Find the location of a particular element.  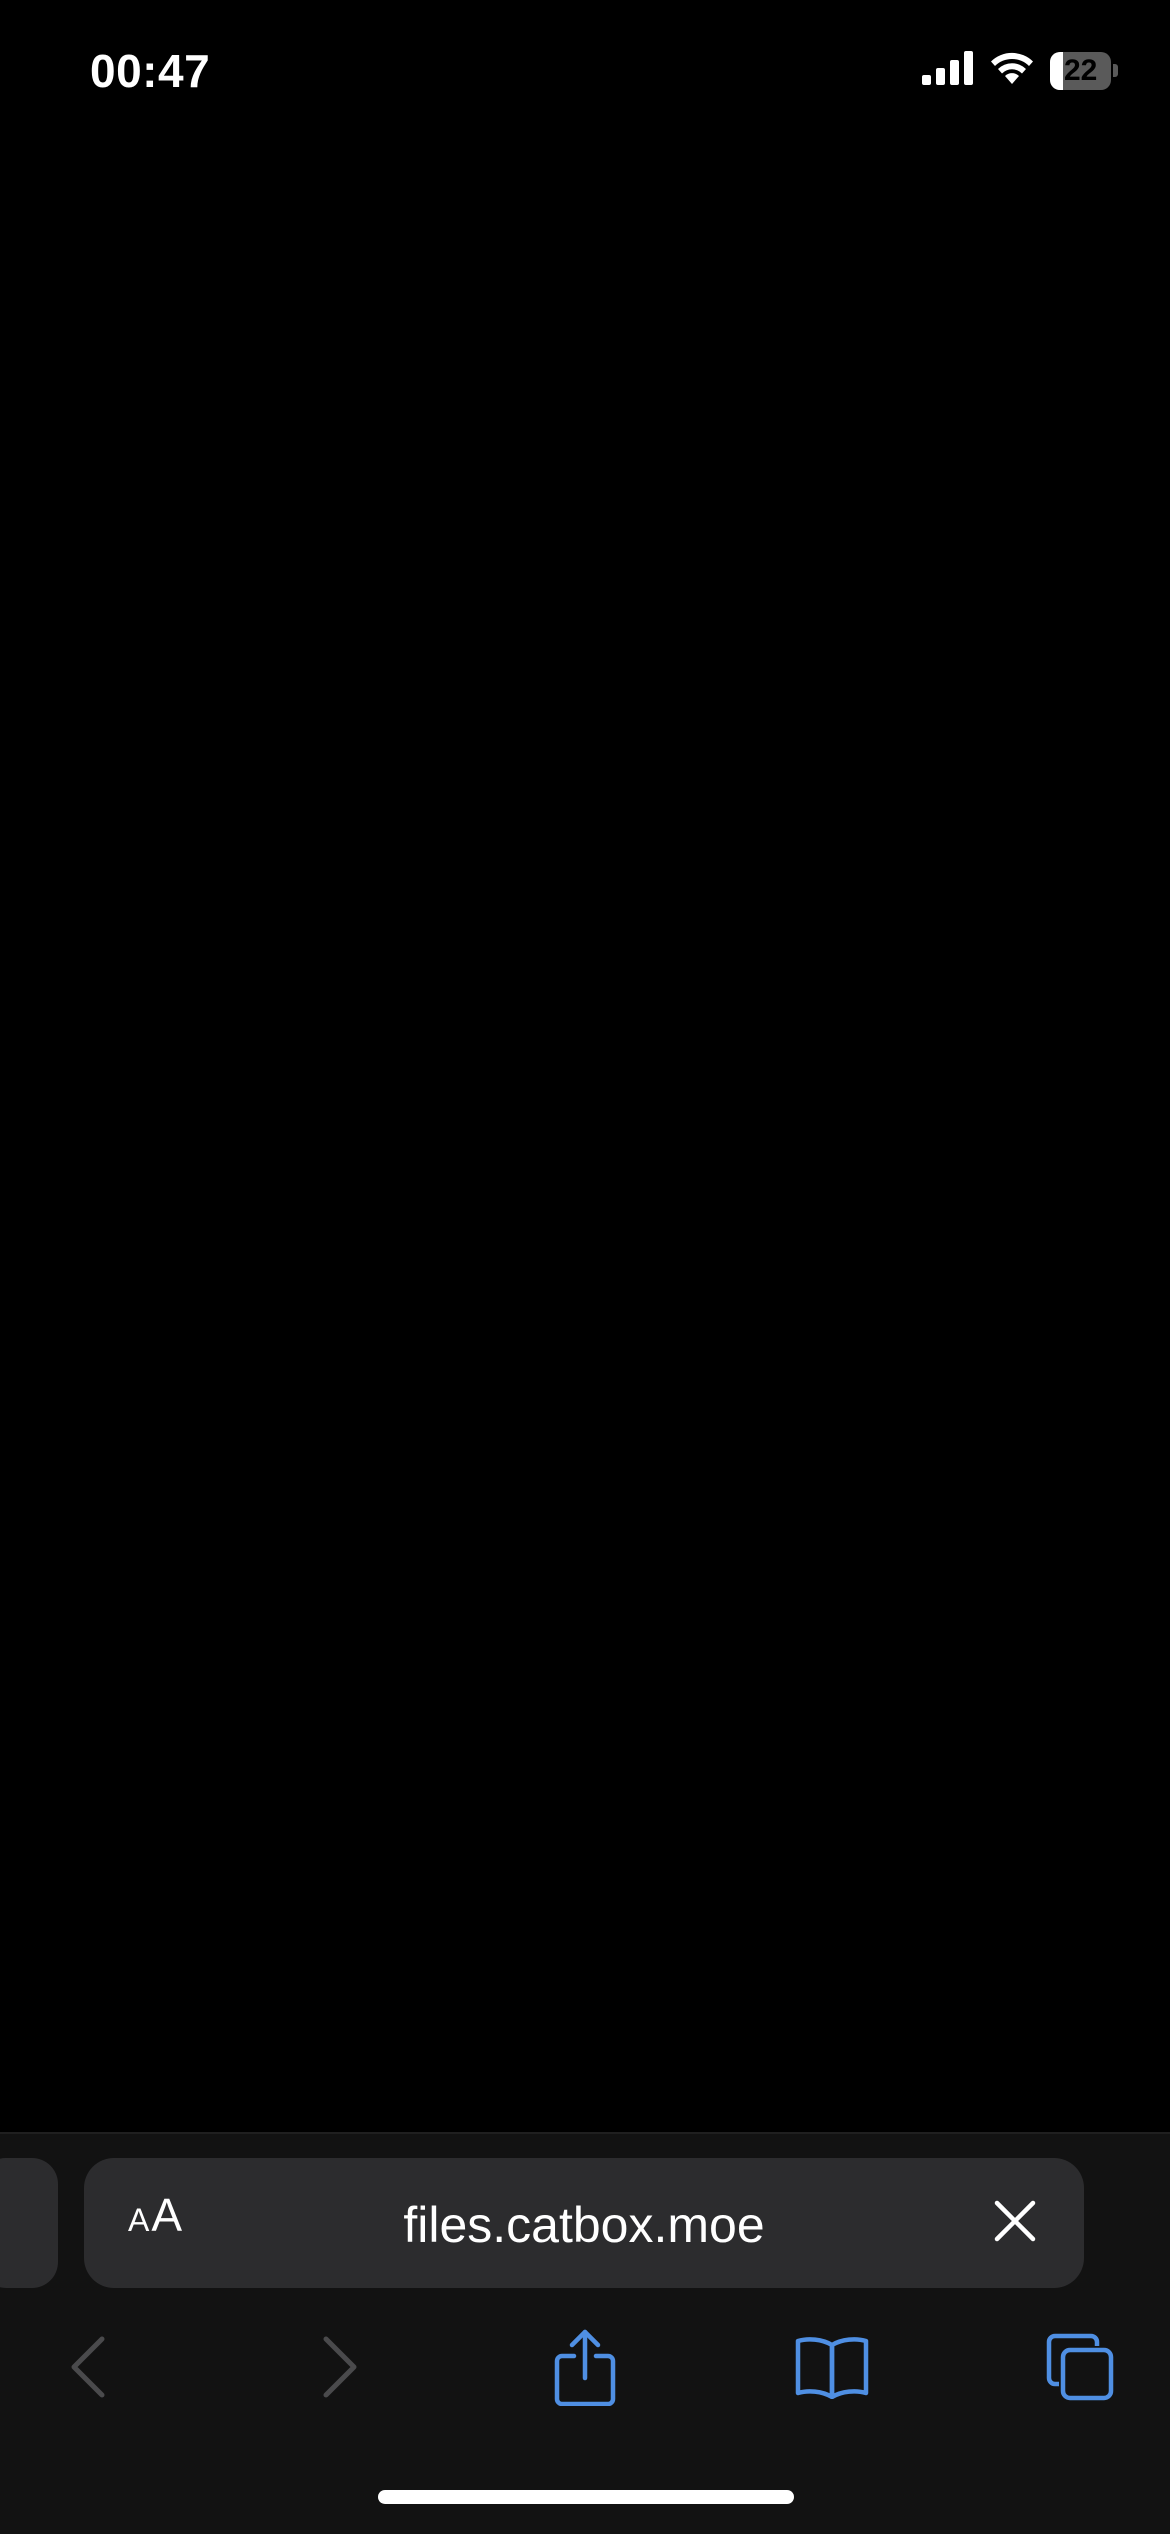

share-button is located at coordinates (585, 2369).